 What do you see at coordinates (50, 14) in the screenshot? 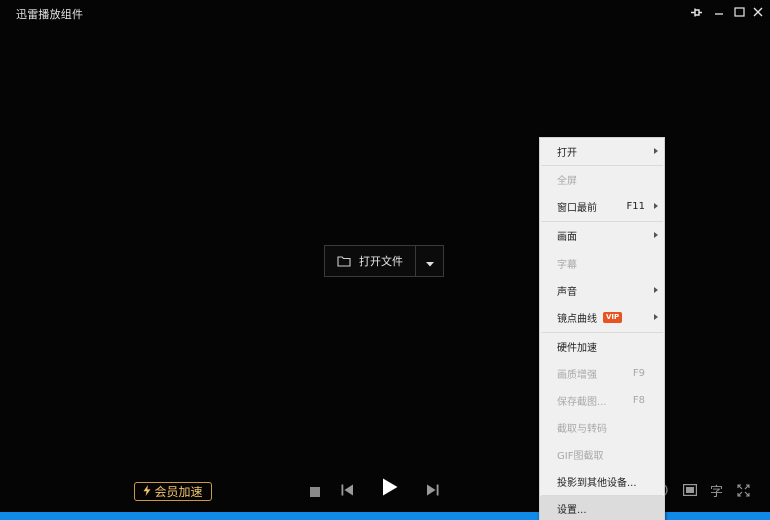
I see `window-title: 迅雷播放组件` at bounding box center [50, 14].